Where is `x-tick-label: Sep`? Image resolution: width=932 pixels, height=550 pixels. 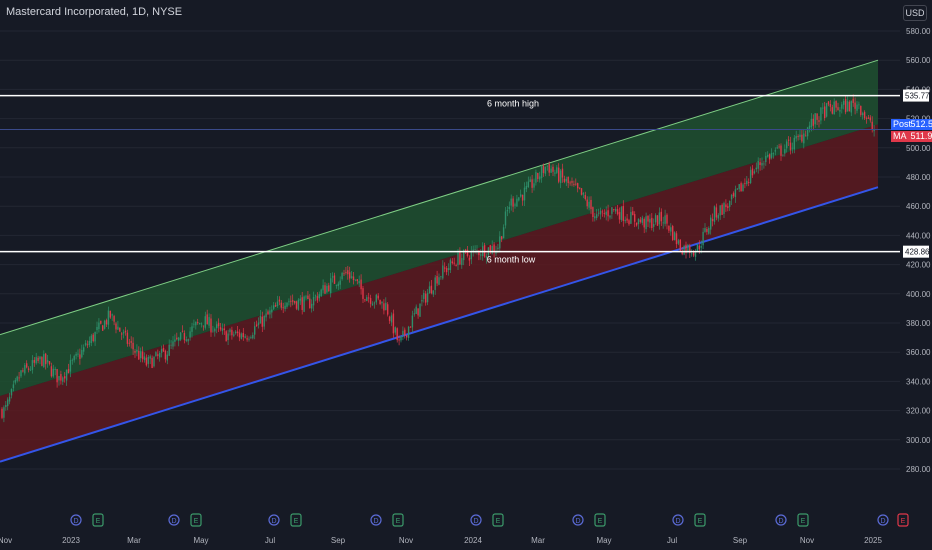 x-tick-label: Sep is located at coordinates (740, 540).